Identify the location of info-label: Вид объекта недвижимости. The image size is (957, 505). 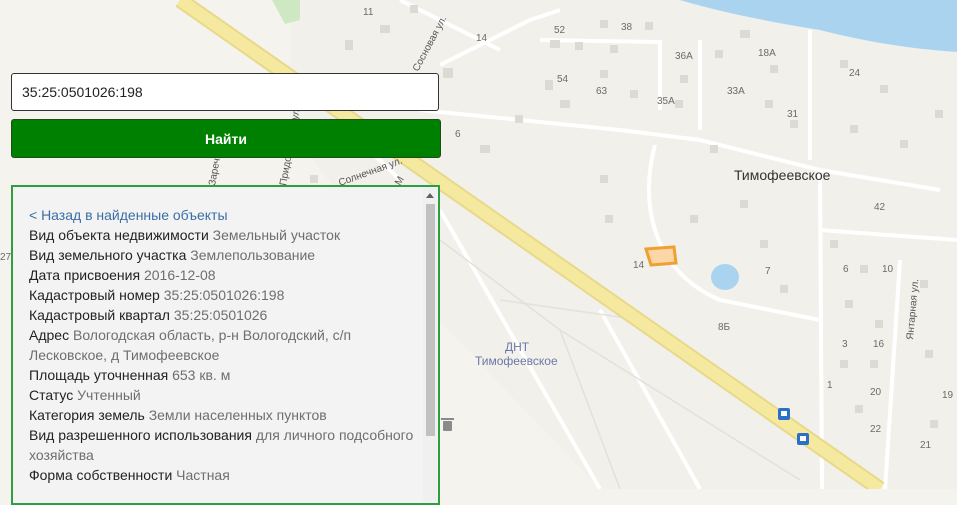
(119, 235).